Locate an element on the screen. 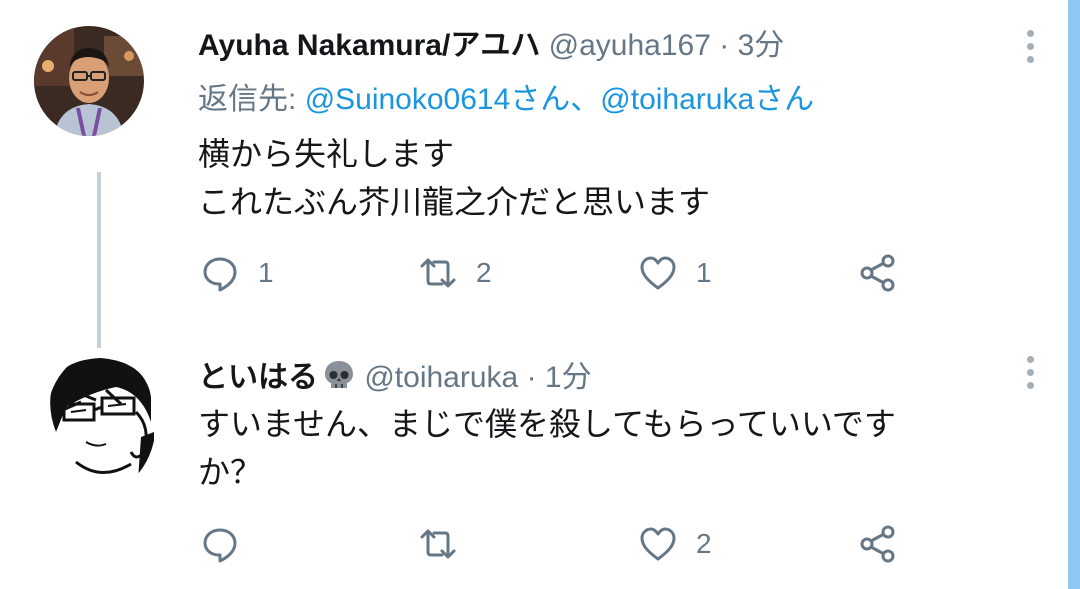 The image size is (1080, 589). tweet-line: これたぶん芥川龍之介だと思います is located at coordinates (454, 202).